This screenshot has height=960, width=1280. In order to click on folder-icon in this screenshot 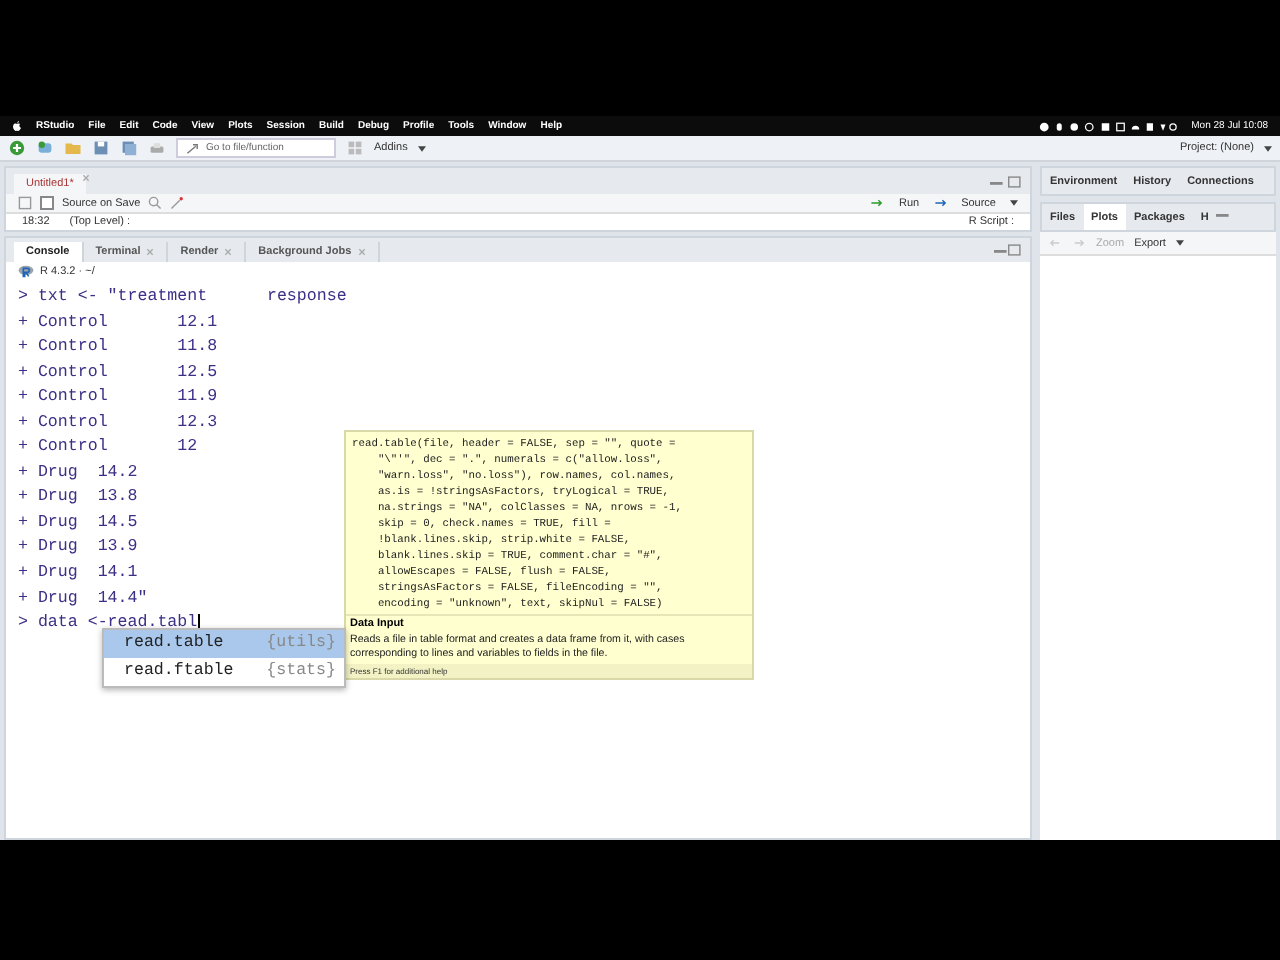, I will do `click(73, 148)`.